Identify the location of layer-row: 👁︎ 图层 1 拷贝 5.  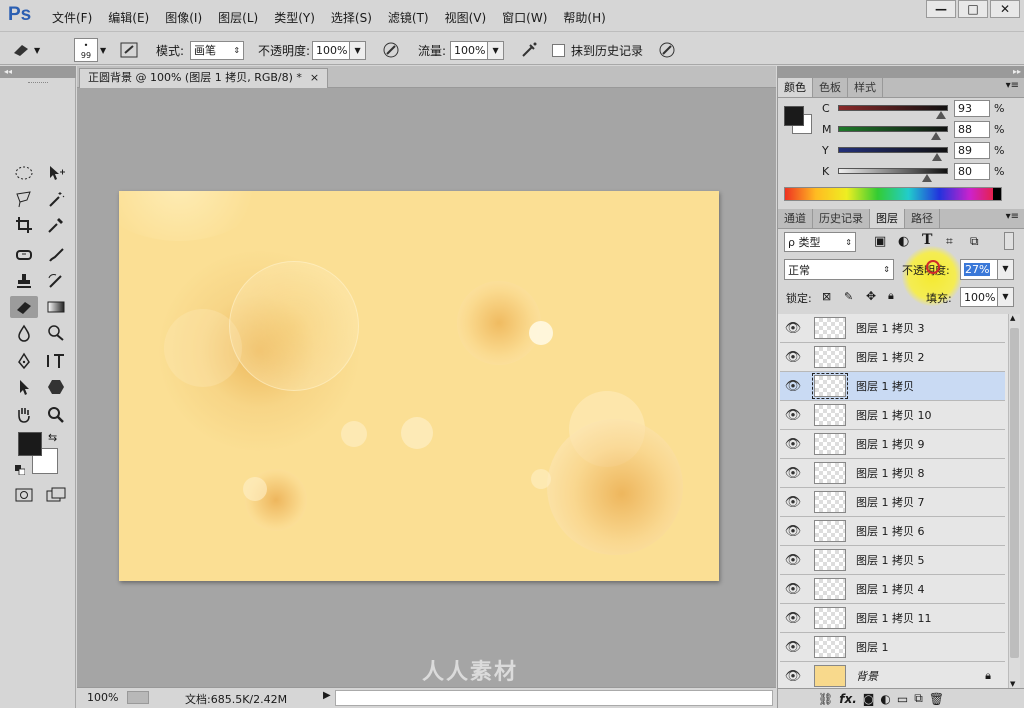
(892, 560).